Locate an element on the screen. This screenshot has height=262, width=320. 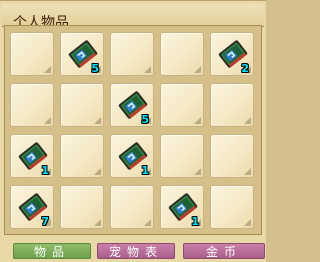
tab-pets: 宠物表 is located at coordinates (136, 251).